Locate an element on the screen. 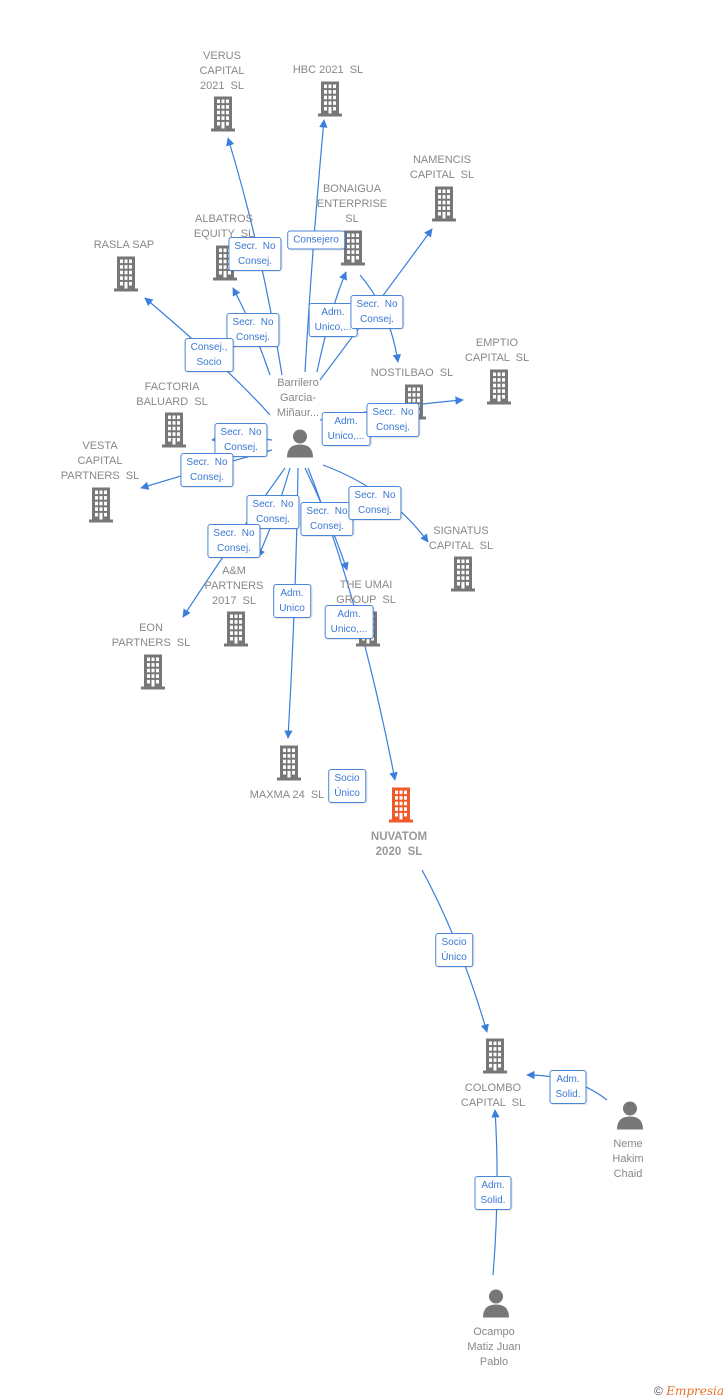 The image size is (728, 1400). node-label: NOSTILBAO SL is located at coordinates (412, 373).